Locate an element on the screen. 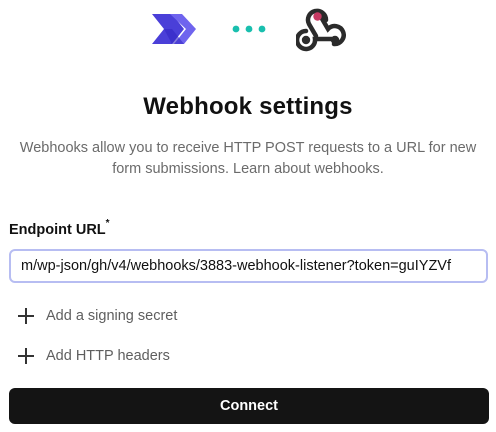 The height and width of the screenshot is (432, 496). connect-button: Connect is located at coordinates (249, 406).